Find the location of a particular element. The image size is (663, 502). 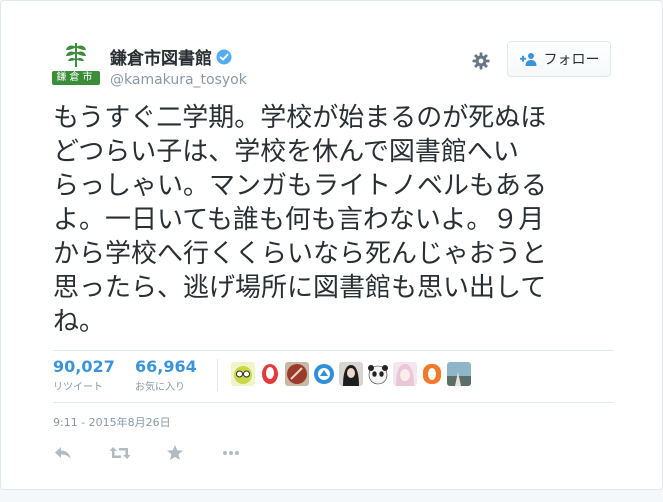

tweet-actions is located at coordinates (165, 453).